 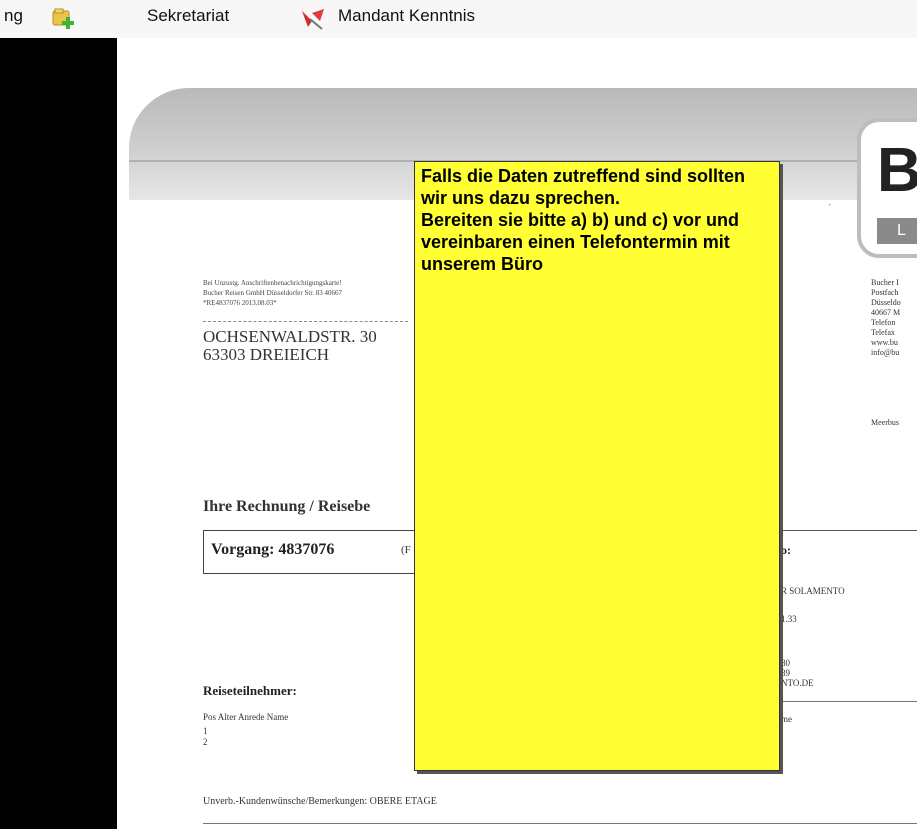 I want to click on invoice-title: Ihre Rechnung / Reisebe, so click(x=287, y=506).